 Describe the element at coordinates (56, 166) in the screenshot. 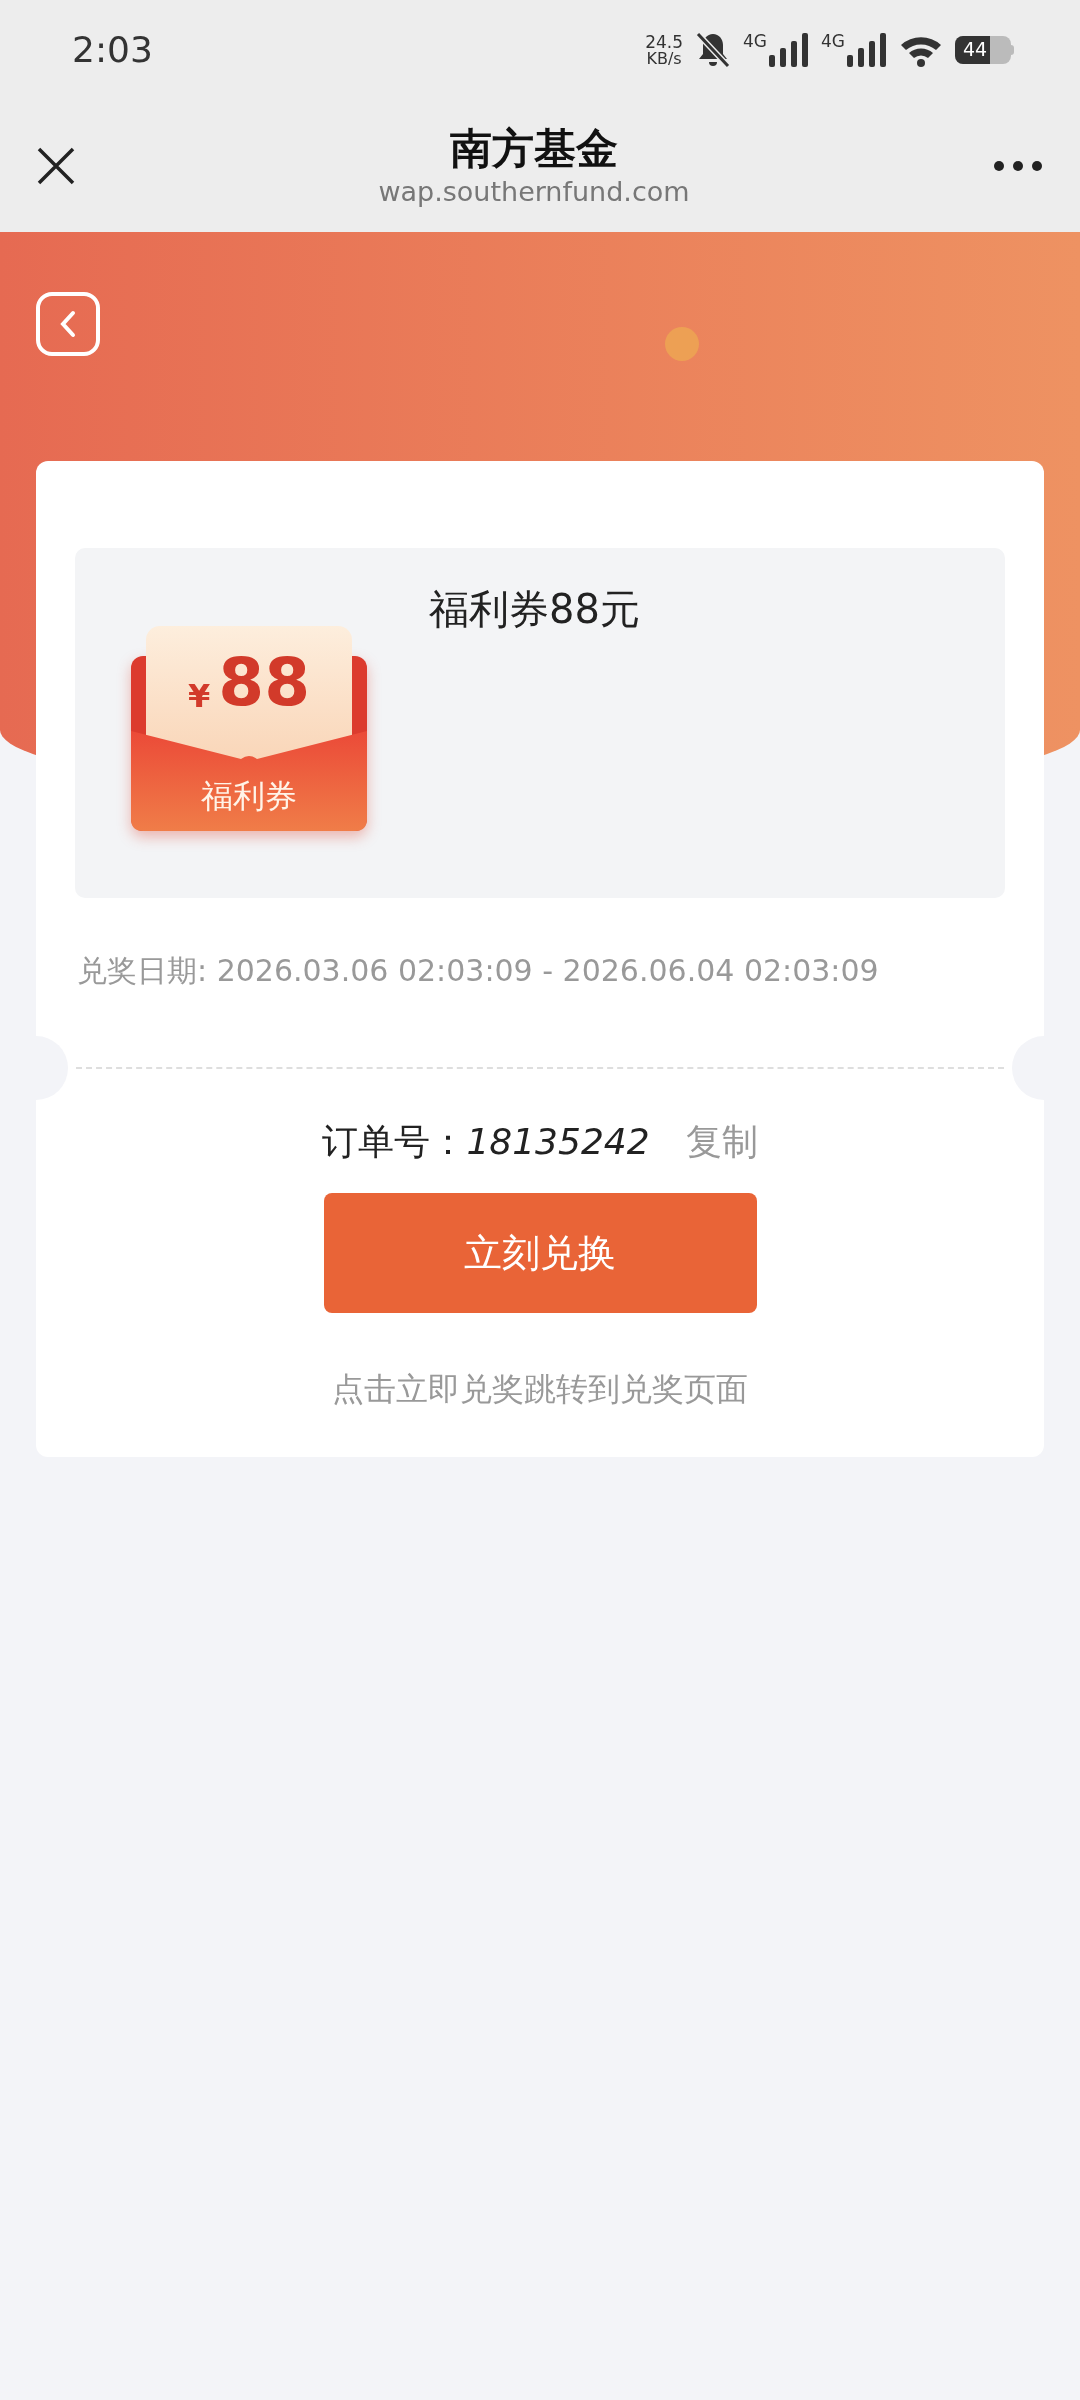

I see `close-icon` at that location.